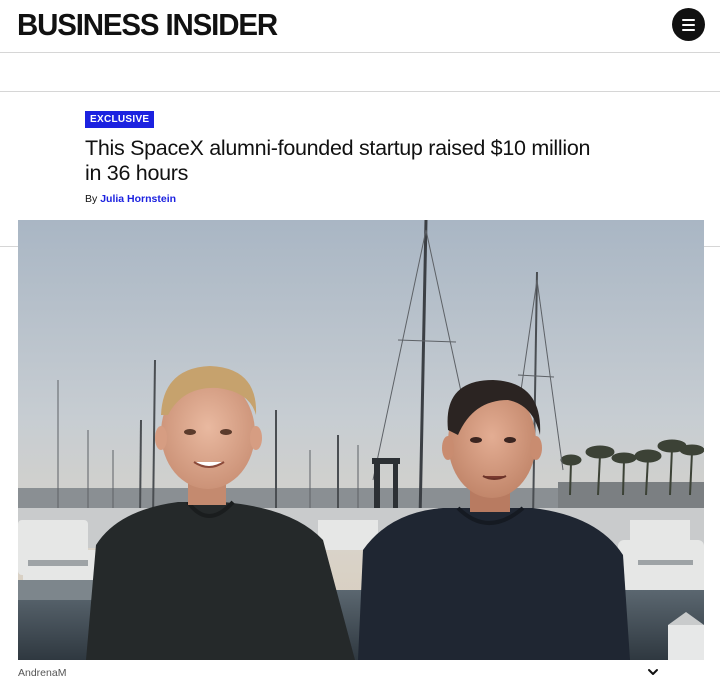 This screenshot has width=720, height=685. Describe the element at coordinates (688, 19) in the screenshot. I see `hamburger-menu-icon` at that location.